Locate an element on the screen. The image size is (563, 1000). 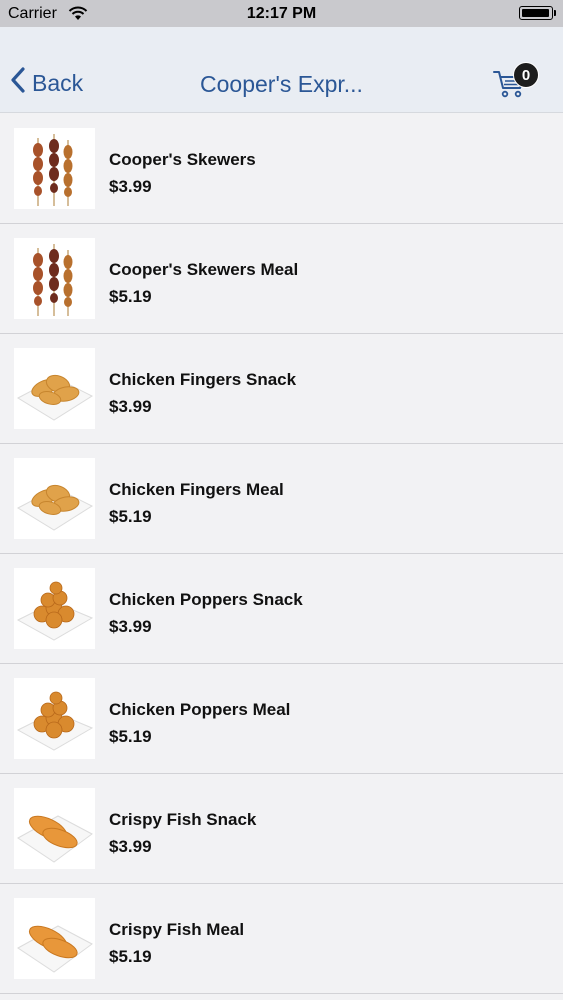
item-name: Chicken Fingers Meal is located at coordinates (196, 489).